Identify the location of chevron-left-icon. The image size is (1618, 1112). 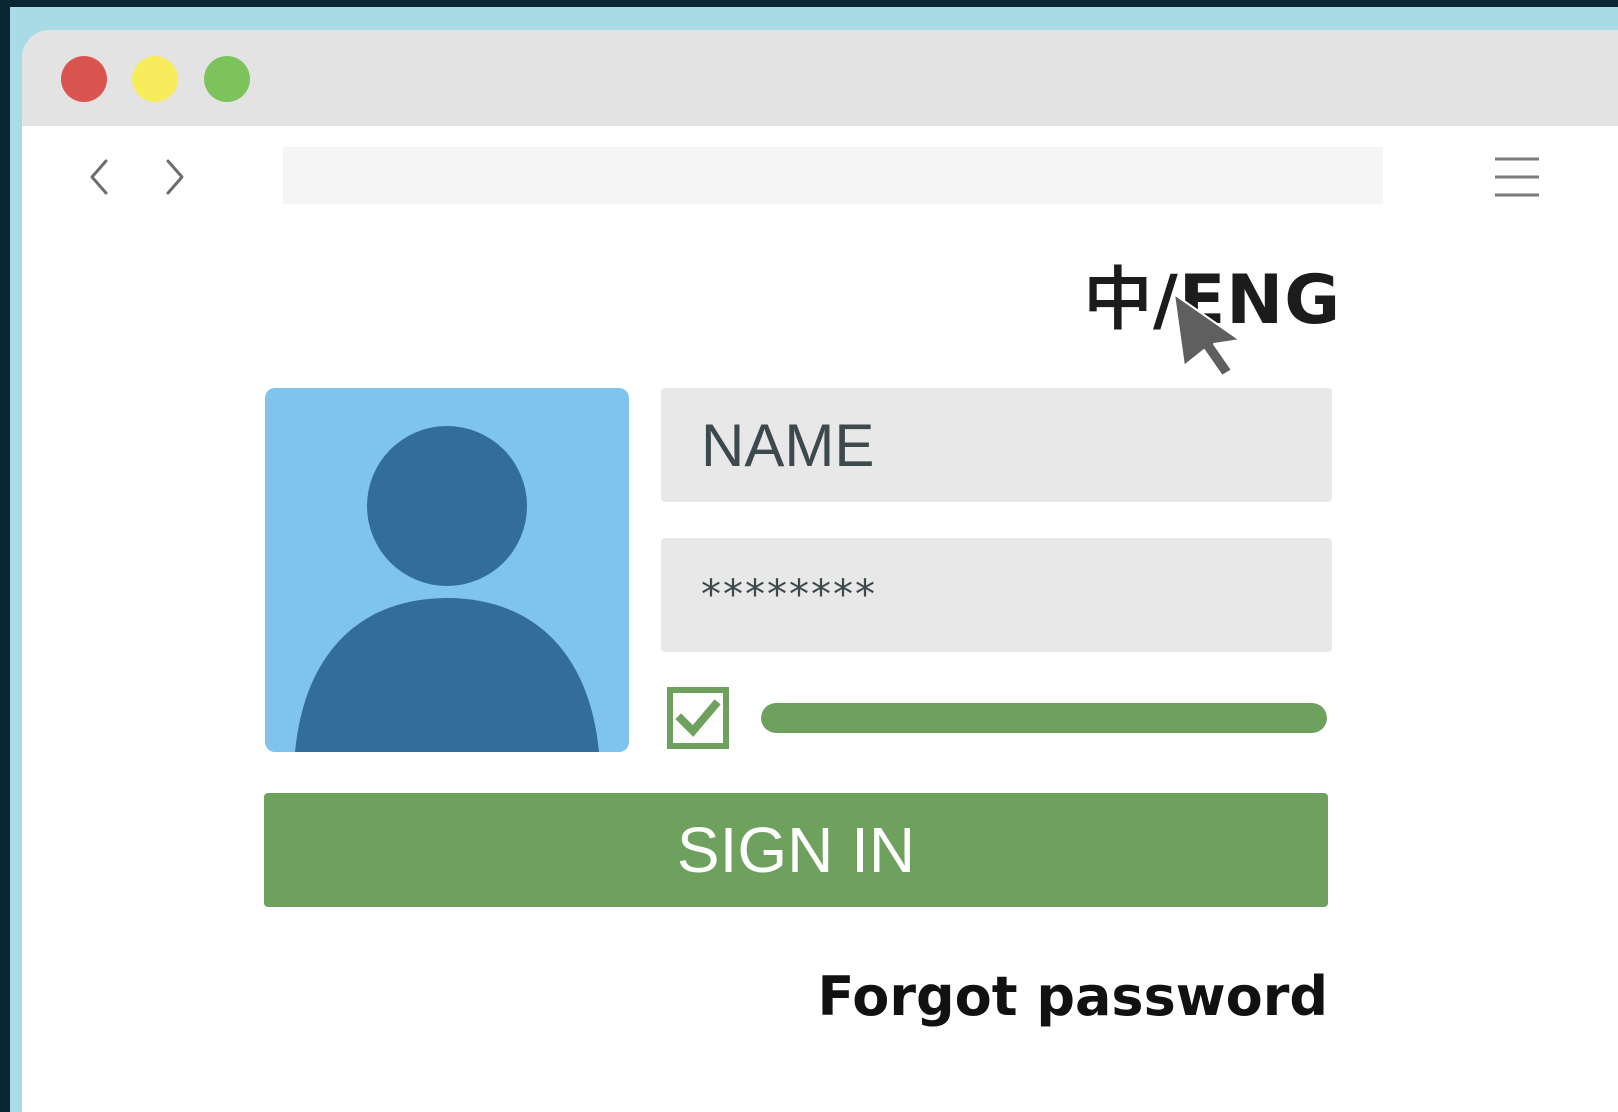
(99, 177).